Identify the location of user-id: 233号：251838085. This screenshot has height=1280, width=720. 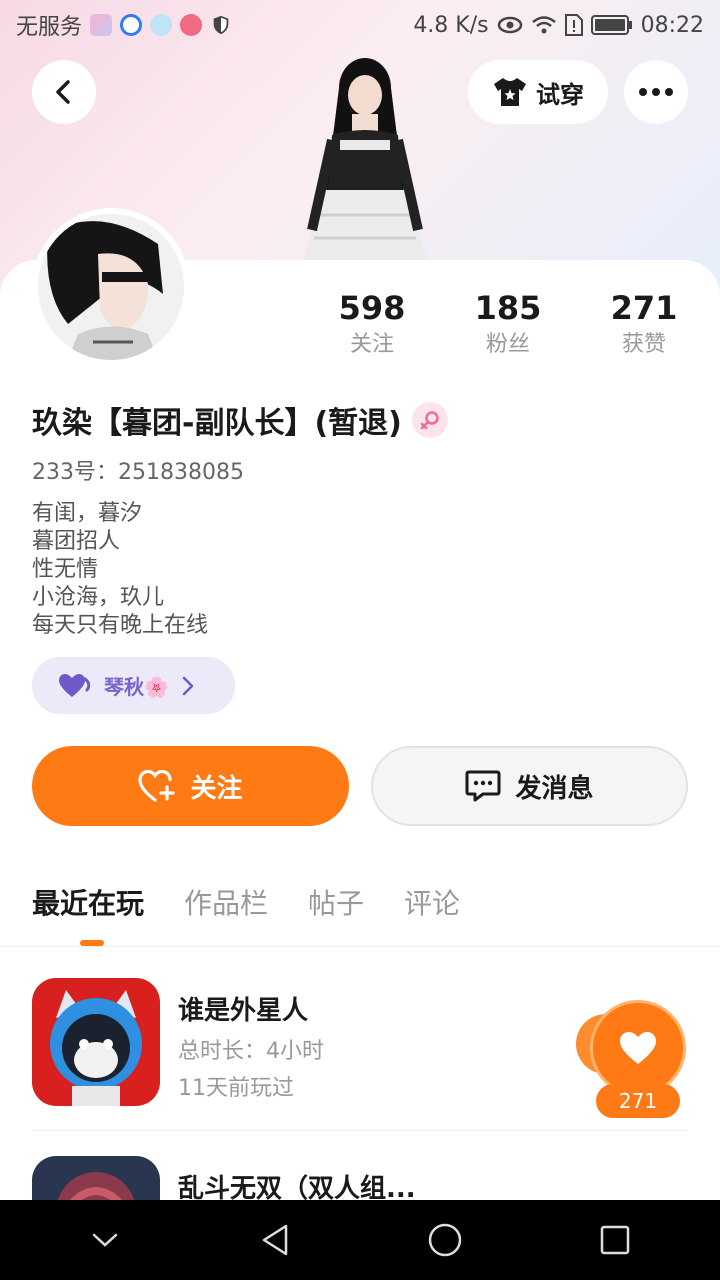
(138, 472).